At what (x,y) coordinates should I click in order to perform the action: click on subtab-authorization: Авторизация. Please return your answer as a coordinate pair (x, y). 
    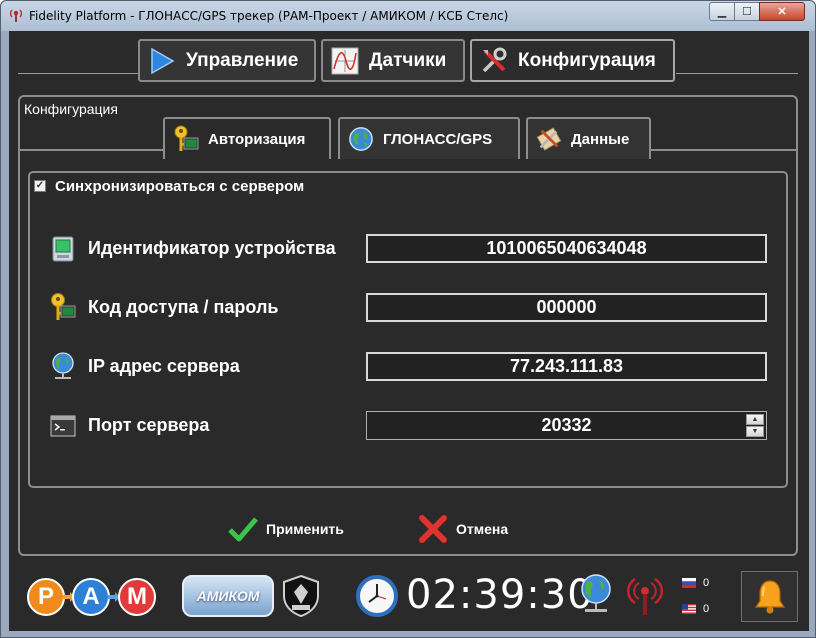
    Looking at the image, I should click on (247, 138).